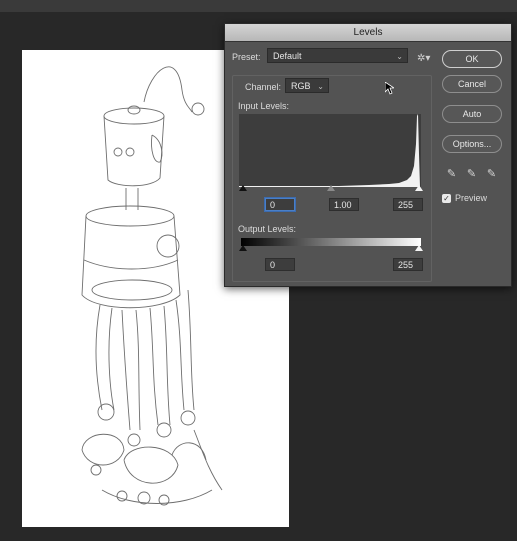 The image size is (517, 541). I want to click on ok-button: OK, so click(472, 59).